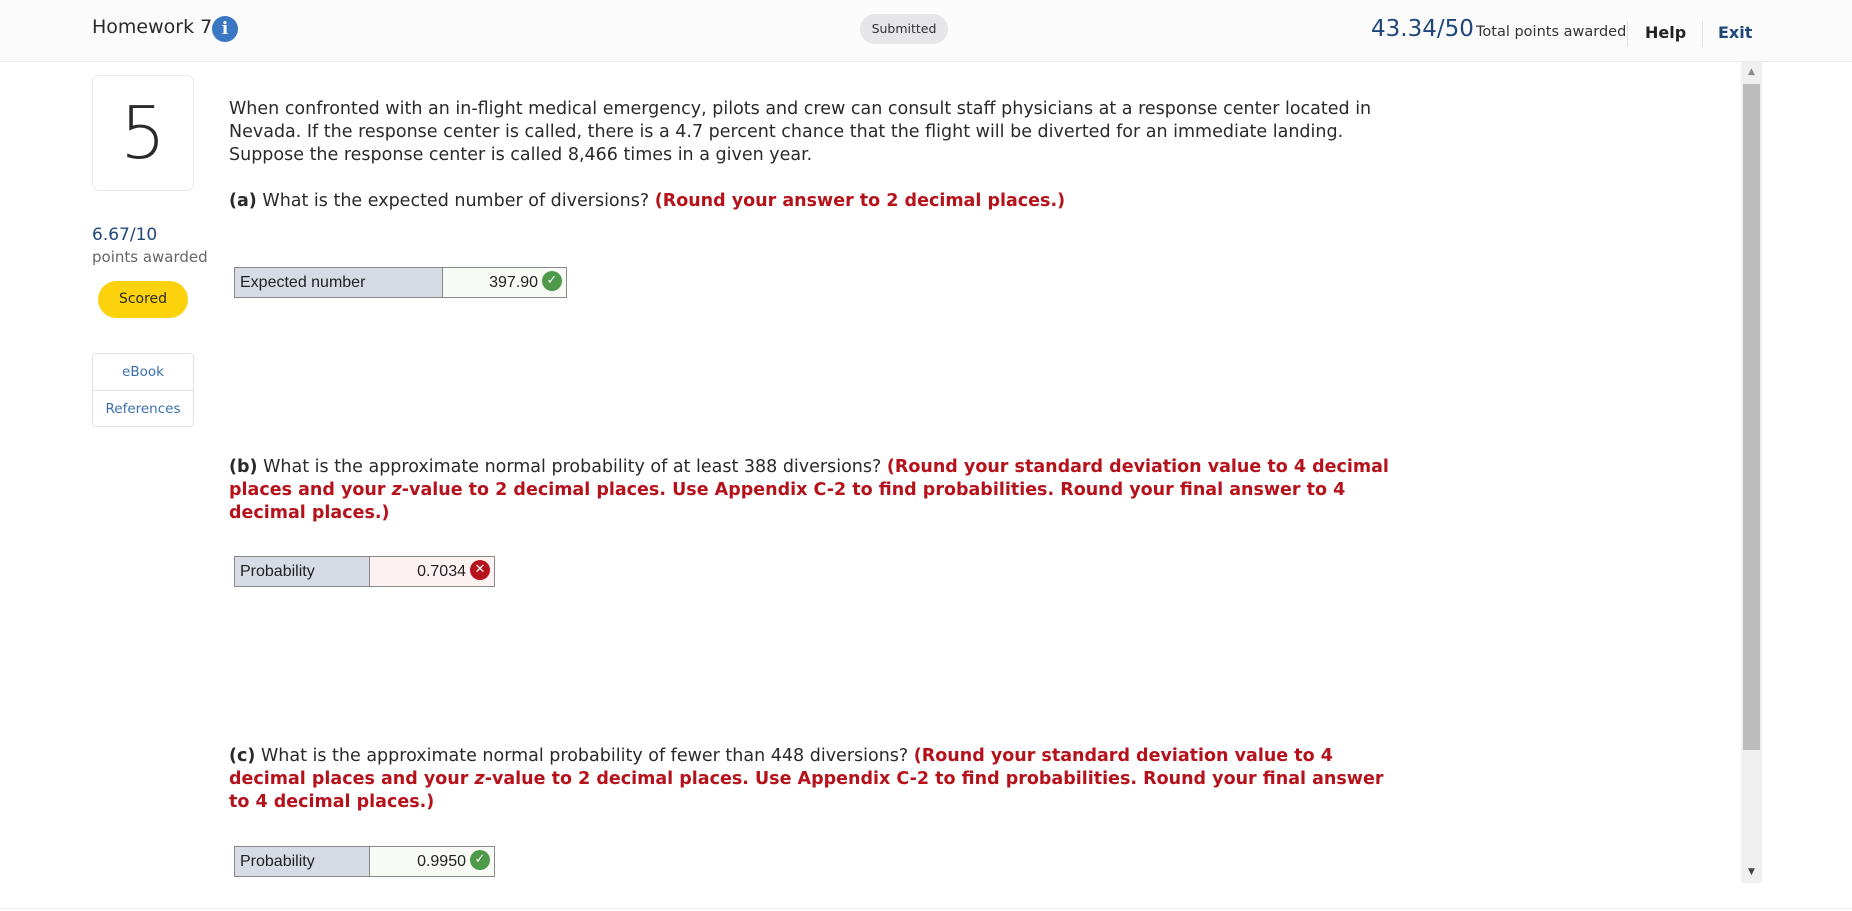 This screenshot has width=1852, height=911. Describe the element at coordinates (143, 299) in the screenshot. I see `scored-status-badge: Scored` at that location.